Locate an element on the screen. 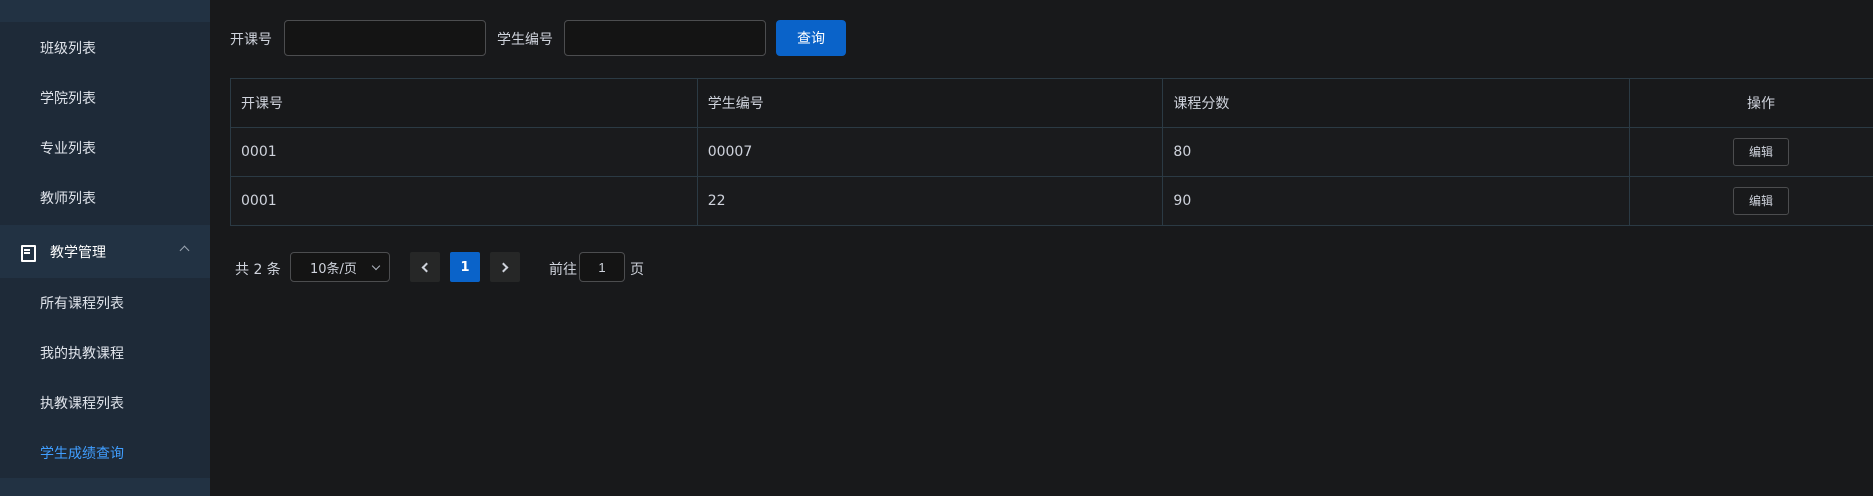 This screenshot has width=1873, height=496. chevron-up-icon is located at coordinates (184, 250).